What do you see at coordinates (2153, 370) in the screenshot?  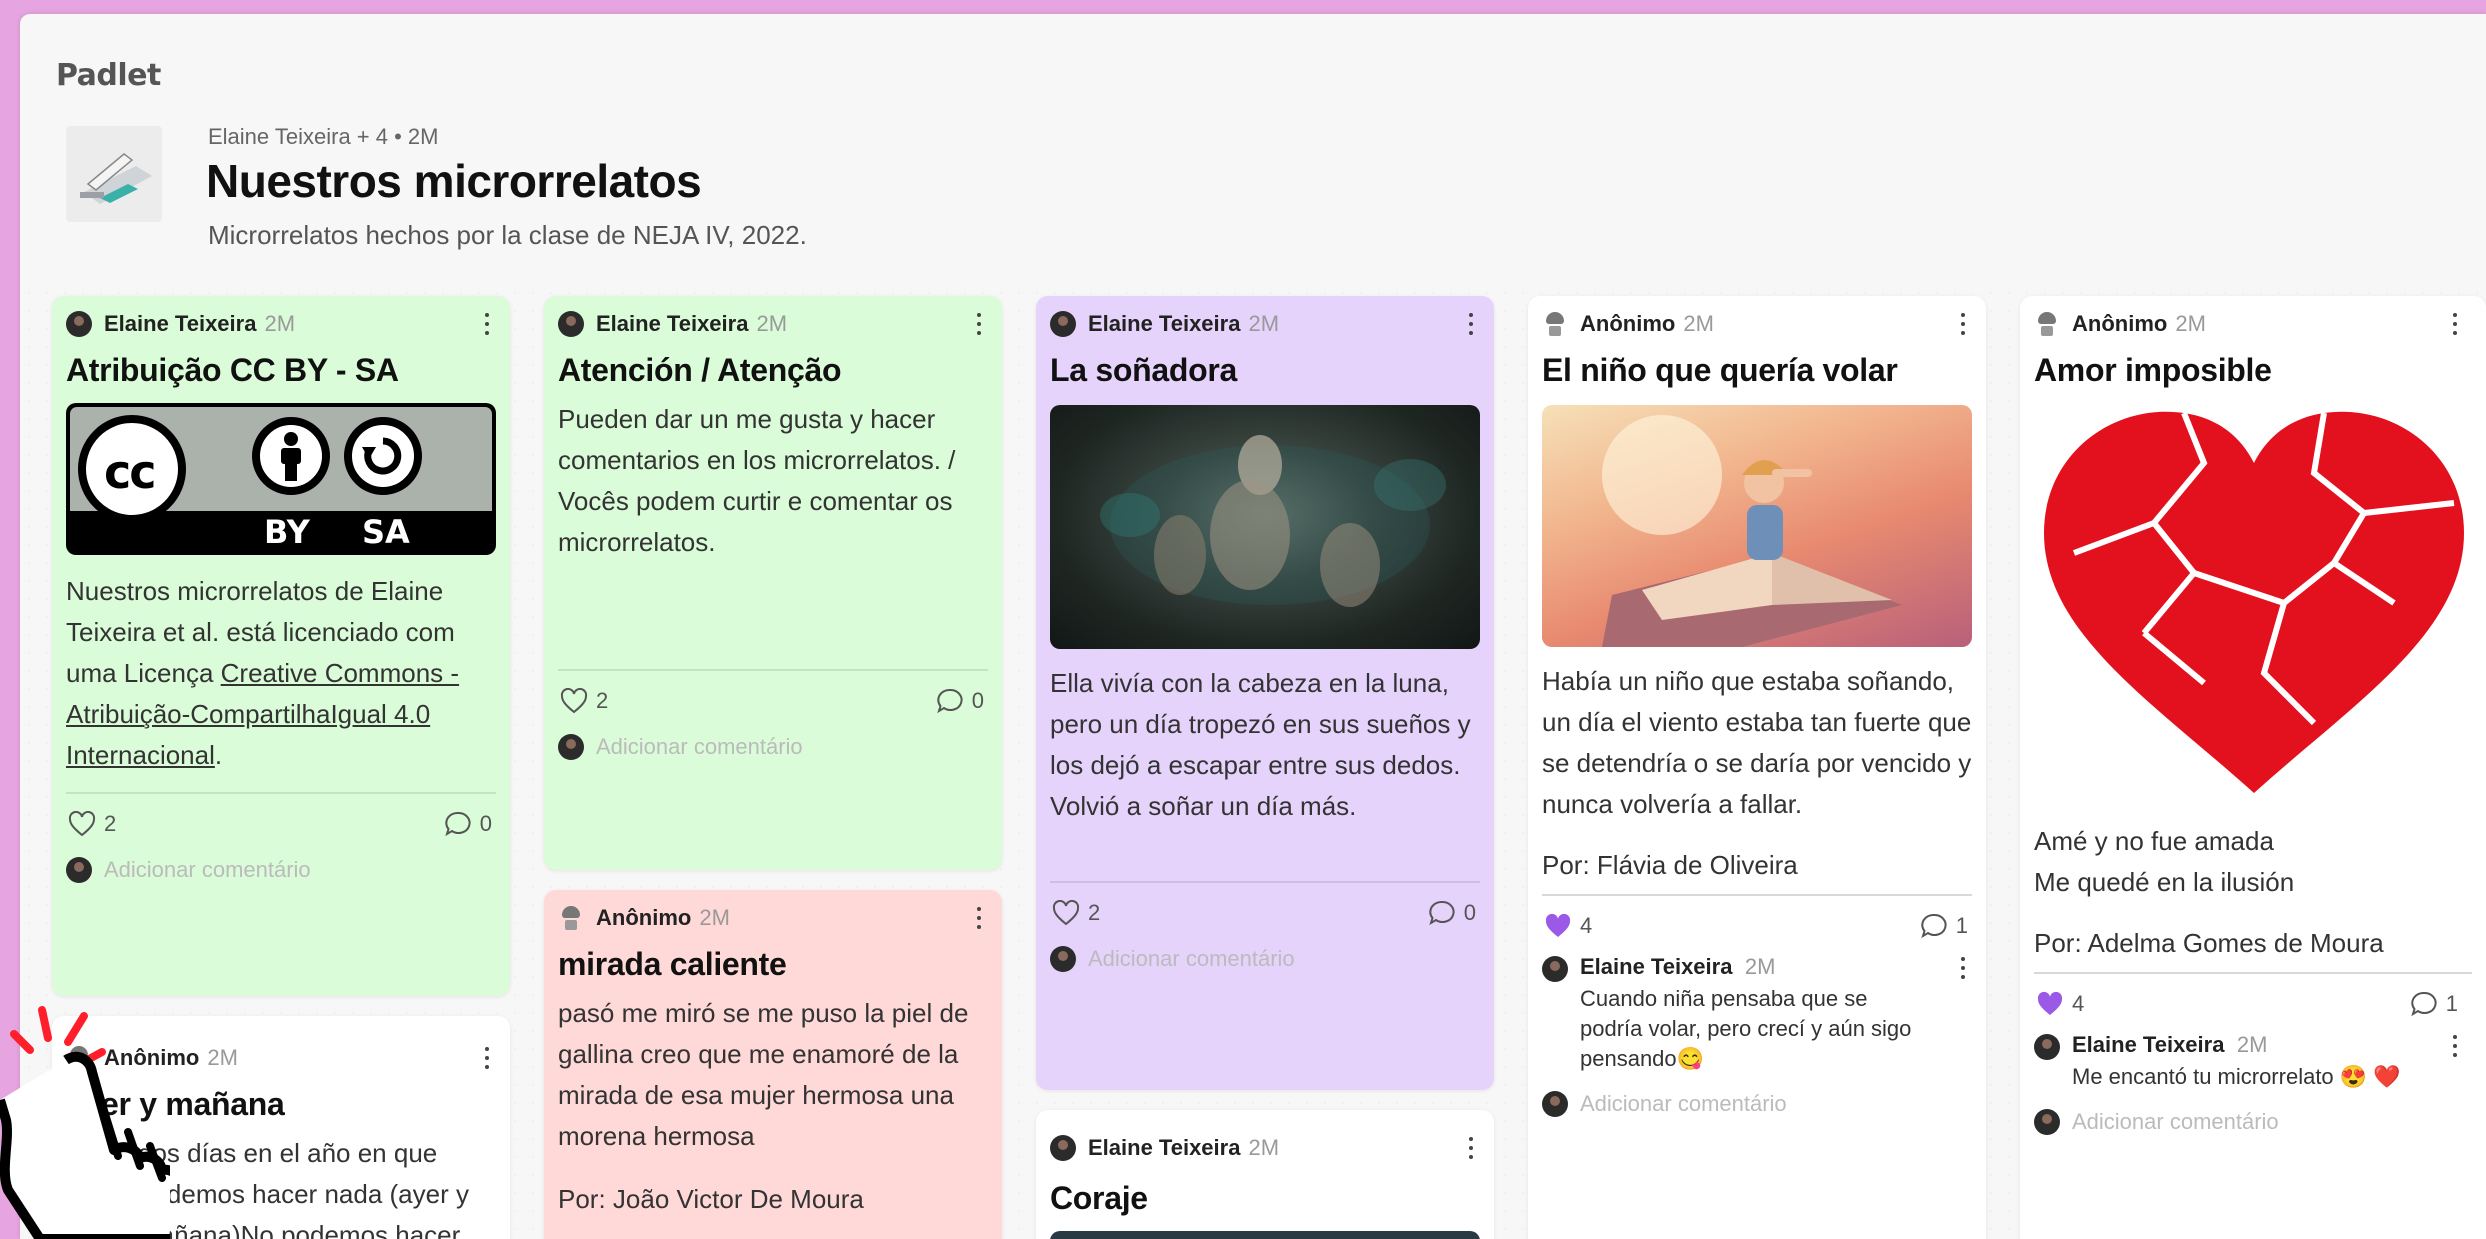 I see `post-title: Amor imposible` at bounding box center [2153, 370].